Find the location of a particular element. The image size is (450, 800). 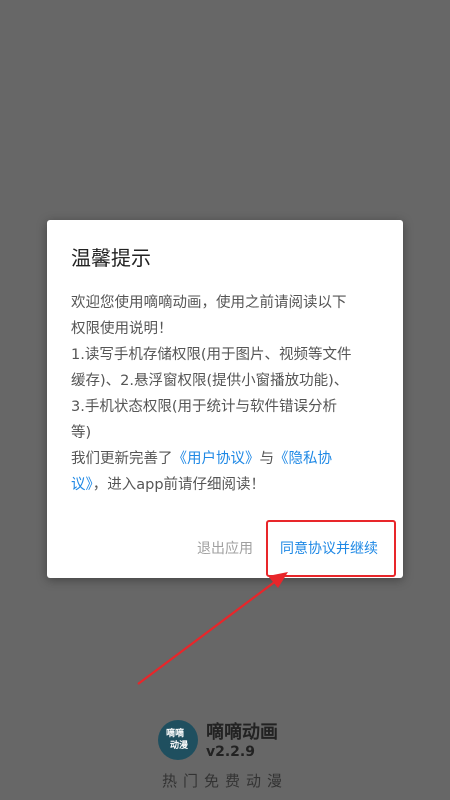

body-line: 权限使用说明！ is located at coordinates (122, 329).